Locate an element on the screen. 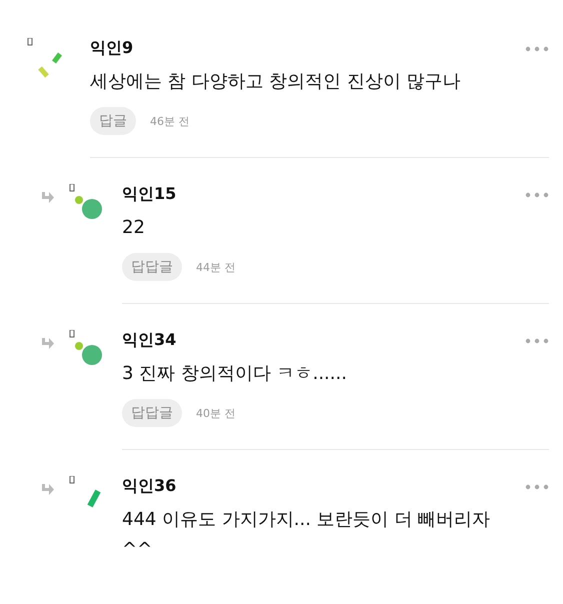 This screenshot has height=604, width=563. comment-time: 44분 전 is located at coordinates (216, 267).